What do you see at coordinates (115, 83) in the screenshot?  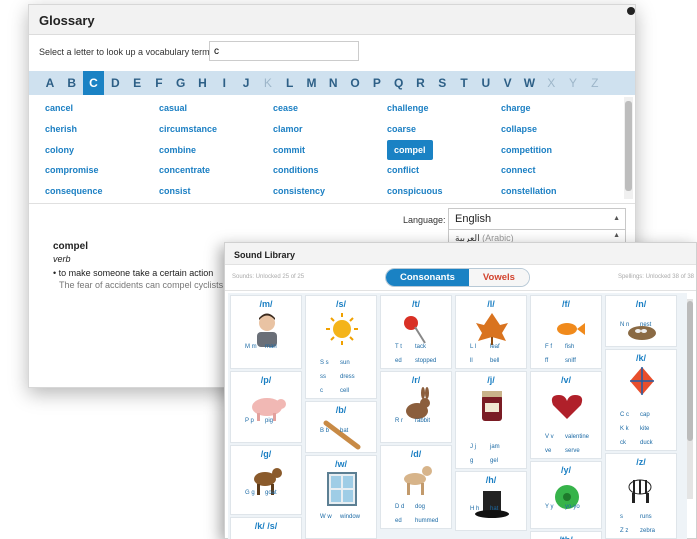 I see `letter-d: D` at bounding box center [115, 83].